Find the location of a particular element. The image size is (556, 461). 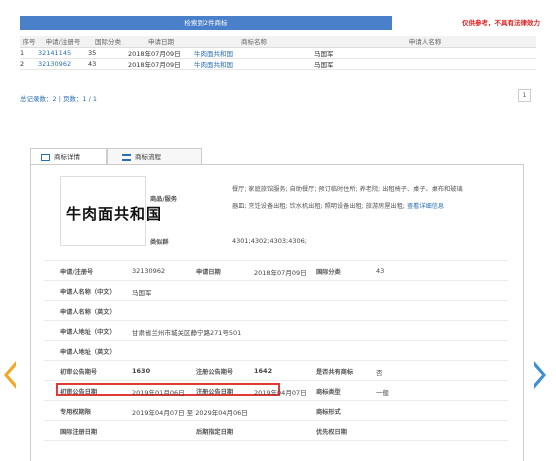

col-header-reg-no: 申请/注册号 is located at coordinates (63, 42).